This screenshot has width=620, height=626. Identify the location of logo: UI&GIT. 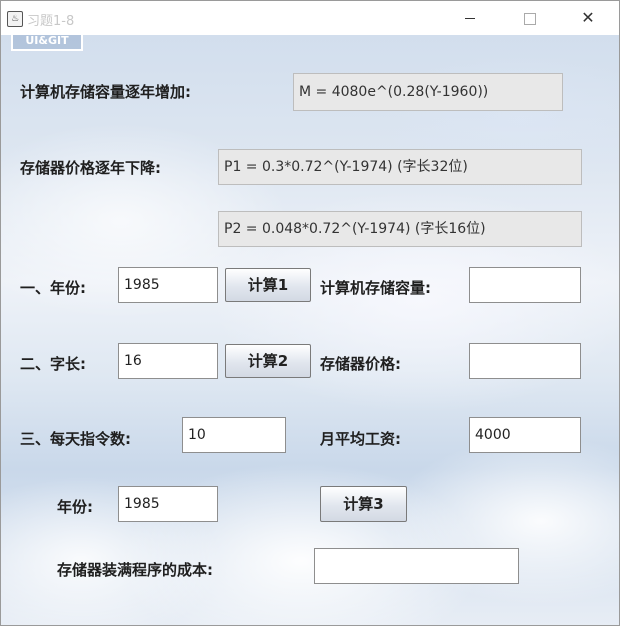
(47, 43).